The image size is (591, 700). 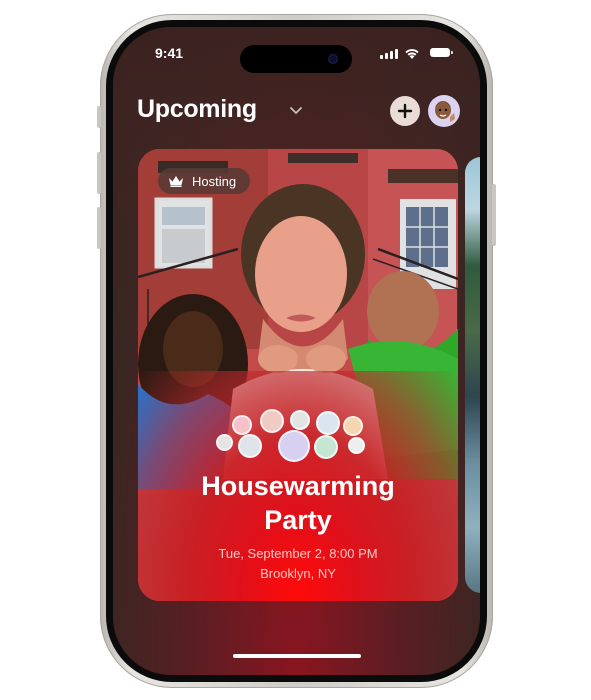 What do you see at coordinates (412, 54) in the screenshot?
I see `wifi-icon` at bounding box center [412, 54].